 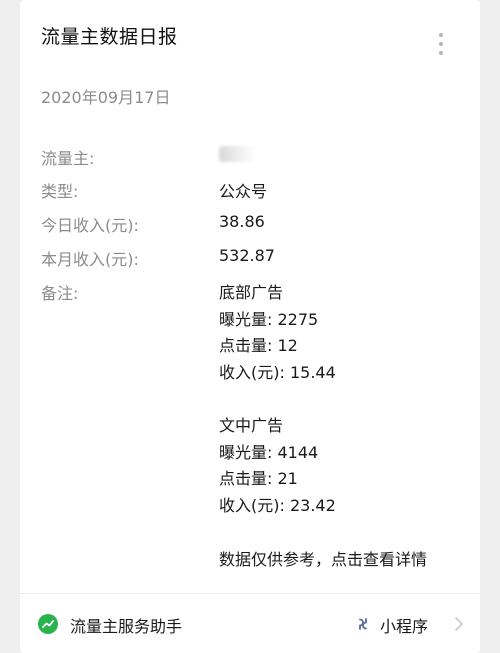 I want to click on today-income-label: 今日收入(元):, so click(x=90, y=225).